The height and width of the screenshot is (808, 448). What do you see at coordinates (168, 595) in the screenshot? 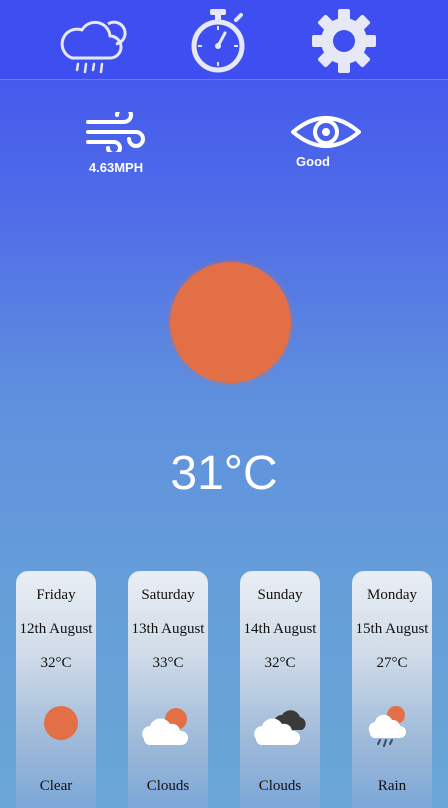
I see `forecast-day: Saturday` at bounding box center [168, 595].